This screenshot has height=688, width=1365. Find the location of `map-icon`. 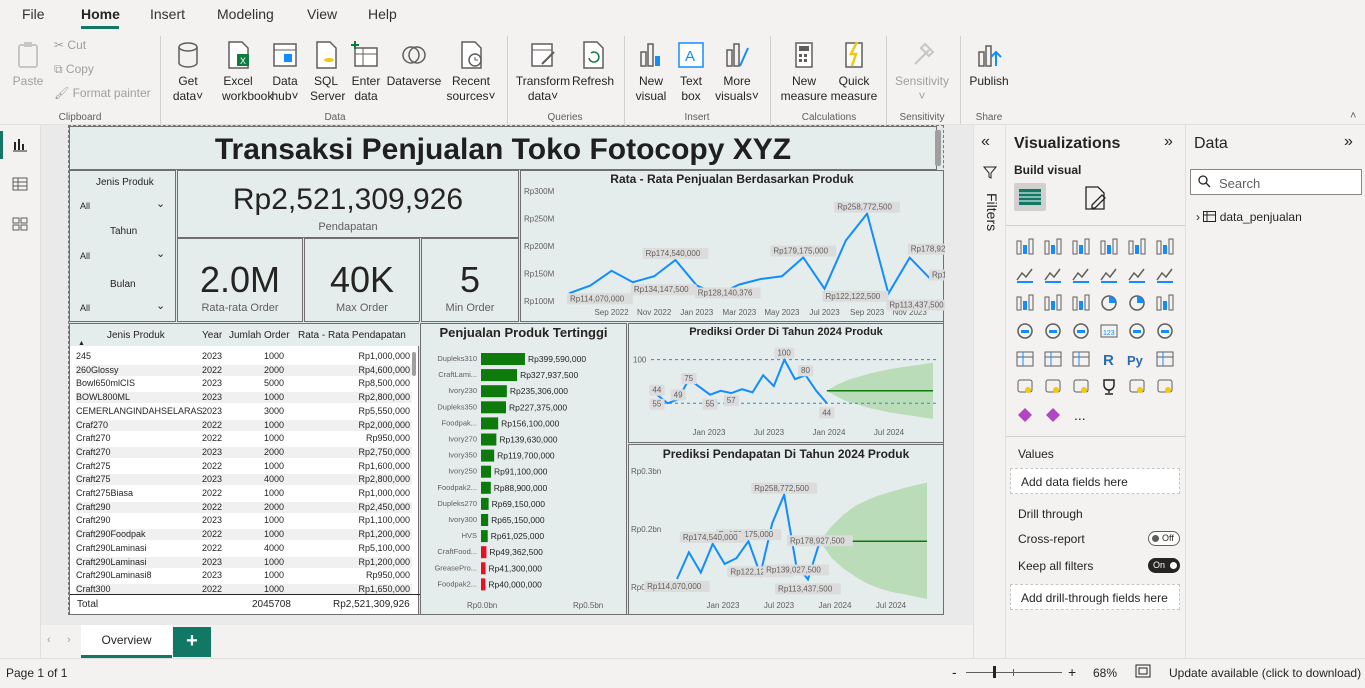

map-icon is located at coordinates (1025, 331).